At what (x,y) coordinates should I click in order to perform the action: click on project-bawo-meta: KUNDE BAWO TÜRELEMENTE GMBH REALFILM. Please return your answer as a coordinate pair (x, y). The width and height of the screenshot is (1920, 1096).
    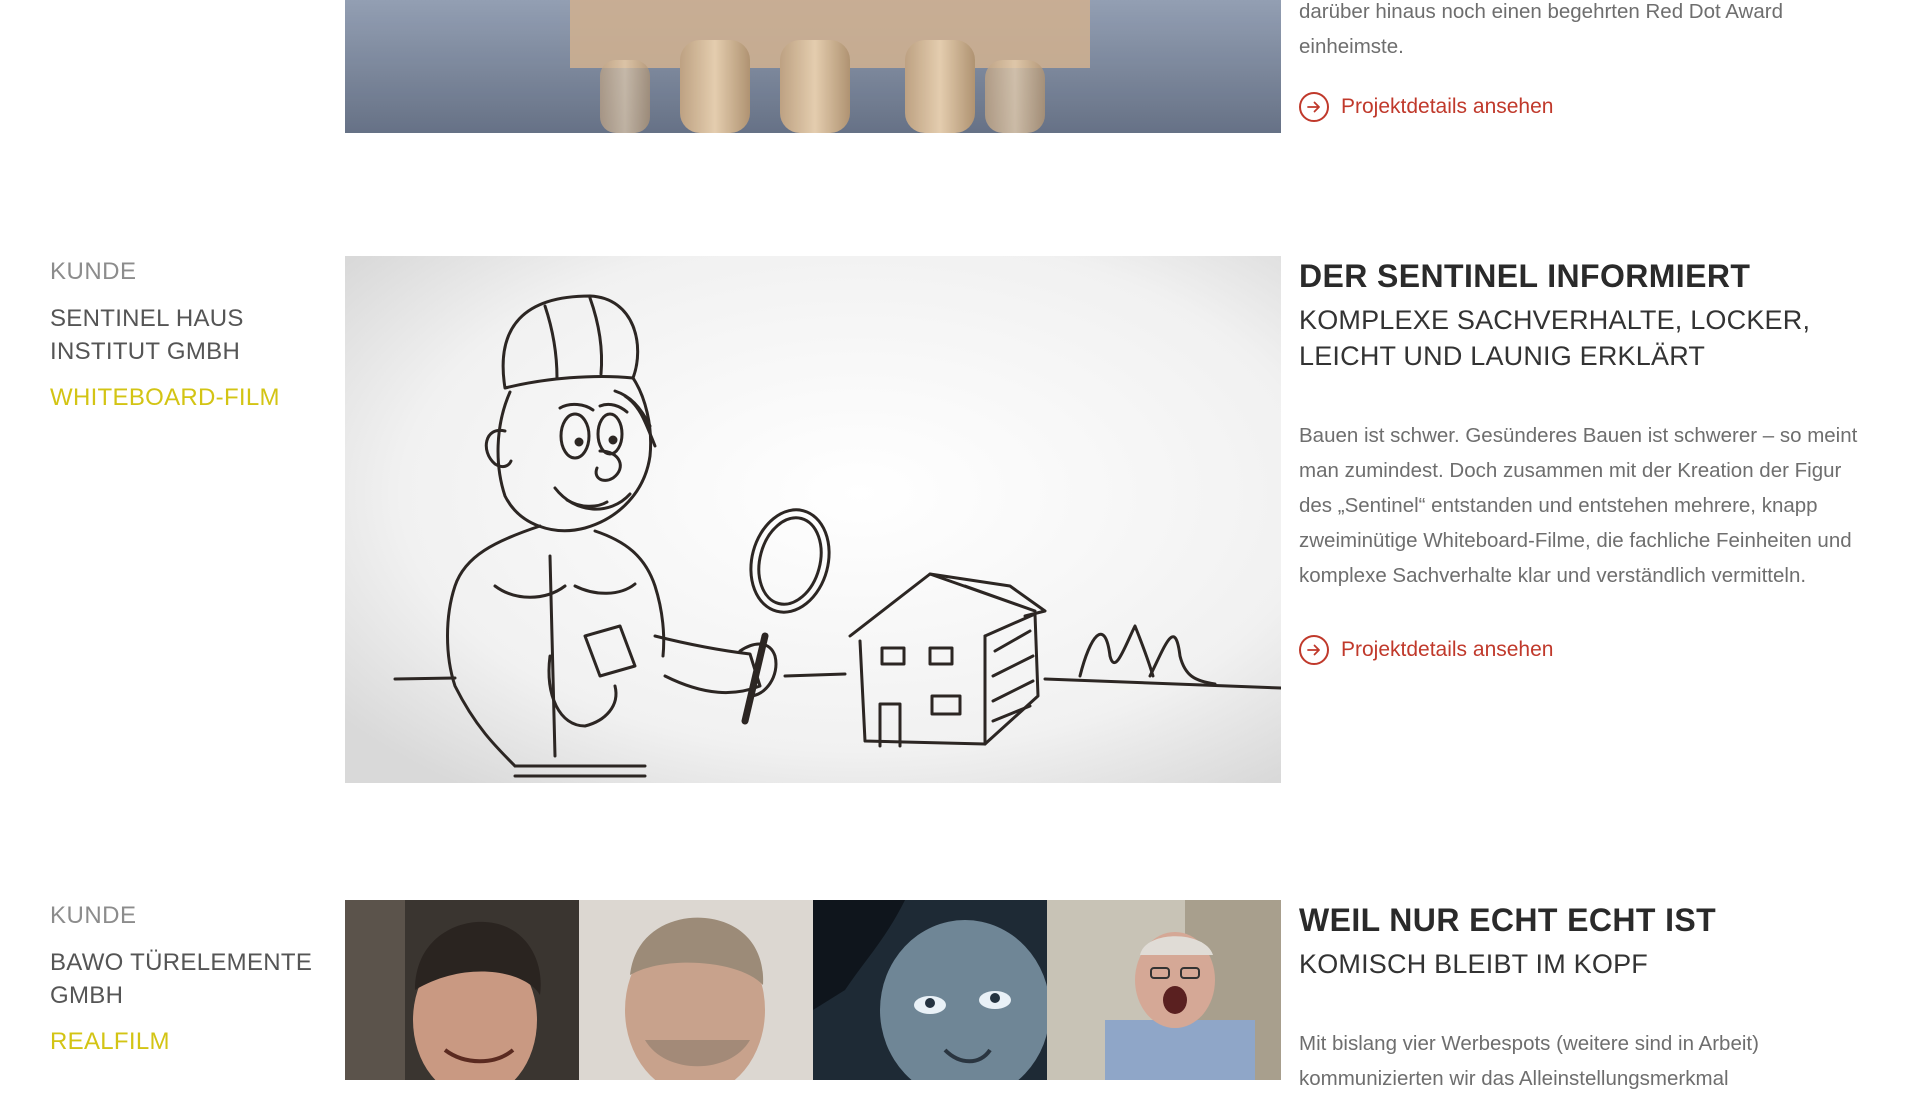
    Looking at the image, I should click on (192, 979).